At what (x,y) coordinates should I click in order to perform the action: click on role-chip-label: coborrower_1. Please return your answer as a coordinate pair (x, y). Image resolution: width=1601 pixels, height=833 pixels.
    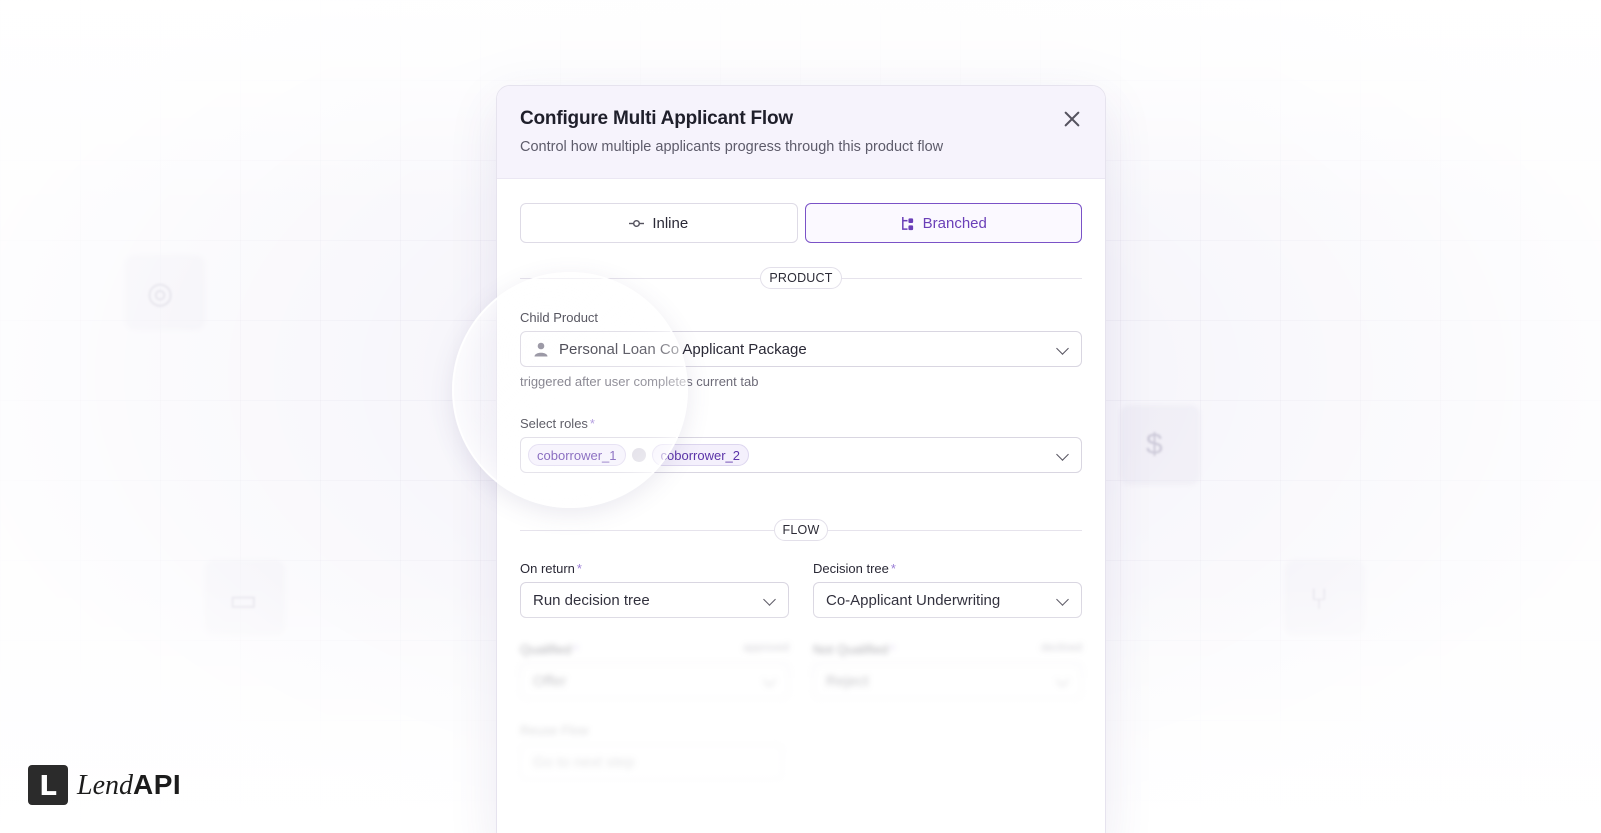
    Looking at the image, I should click on (577, 455).